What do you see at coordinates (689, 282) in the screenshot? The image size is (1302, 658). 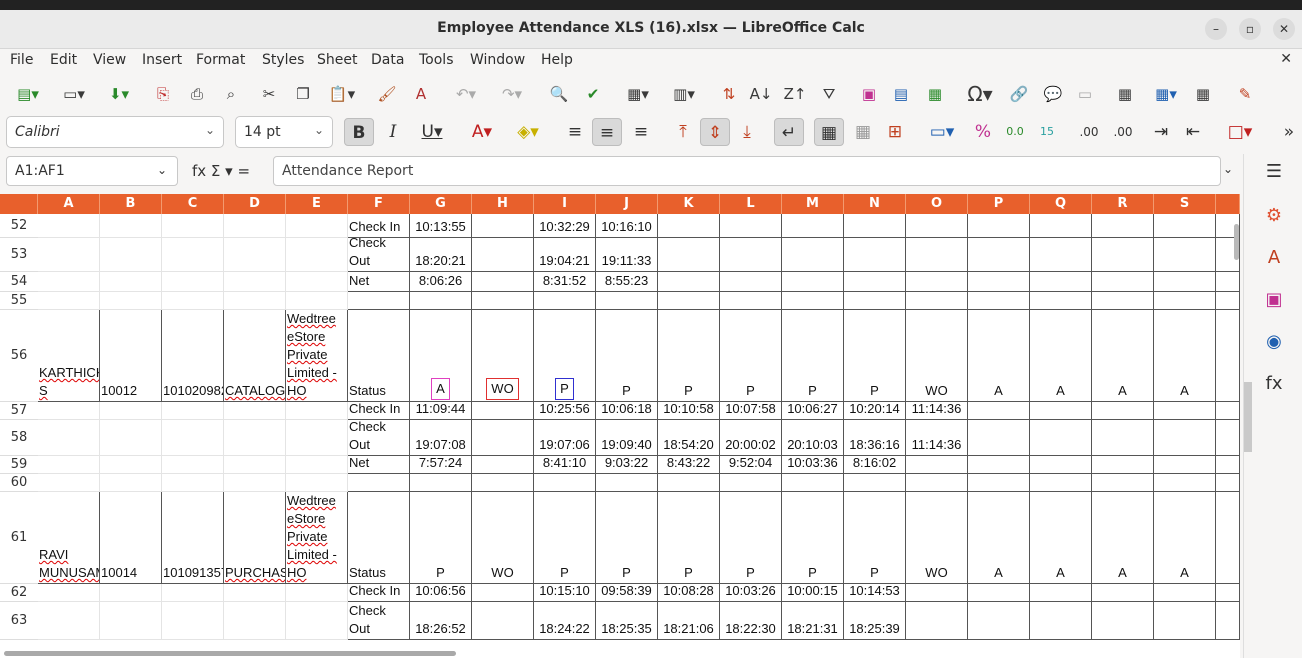 I see `cell-k54` at bounding box center [689, 282].